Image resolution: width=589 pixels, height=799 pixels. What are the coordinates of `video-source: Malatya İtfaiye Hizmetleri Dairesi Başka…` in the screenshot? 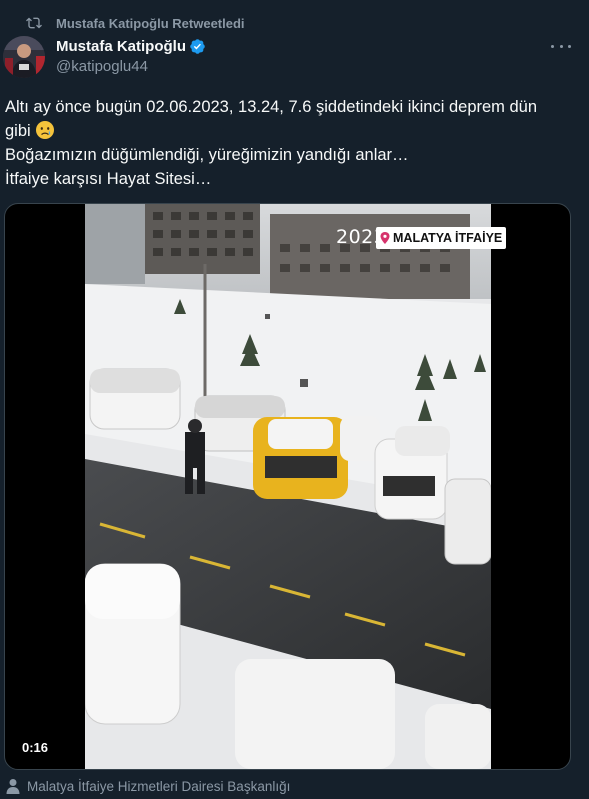 It's located at (148, 786).